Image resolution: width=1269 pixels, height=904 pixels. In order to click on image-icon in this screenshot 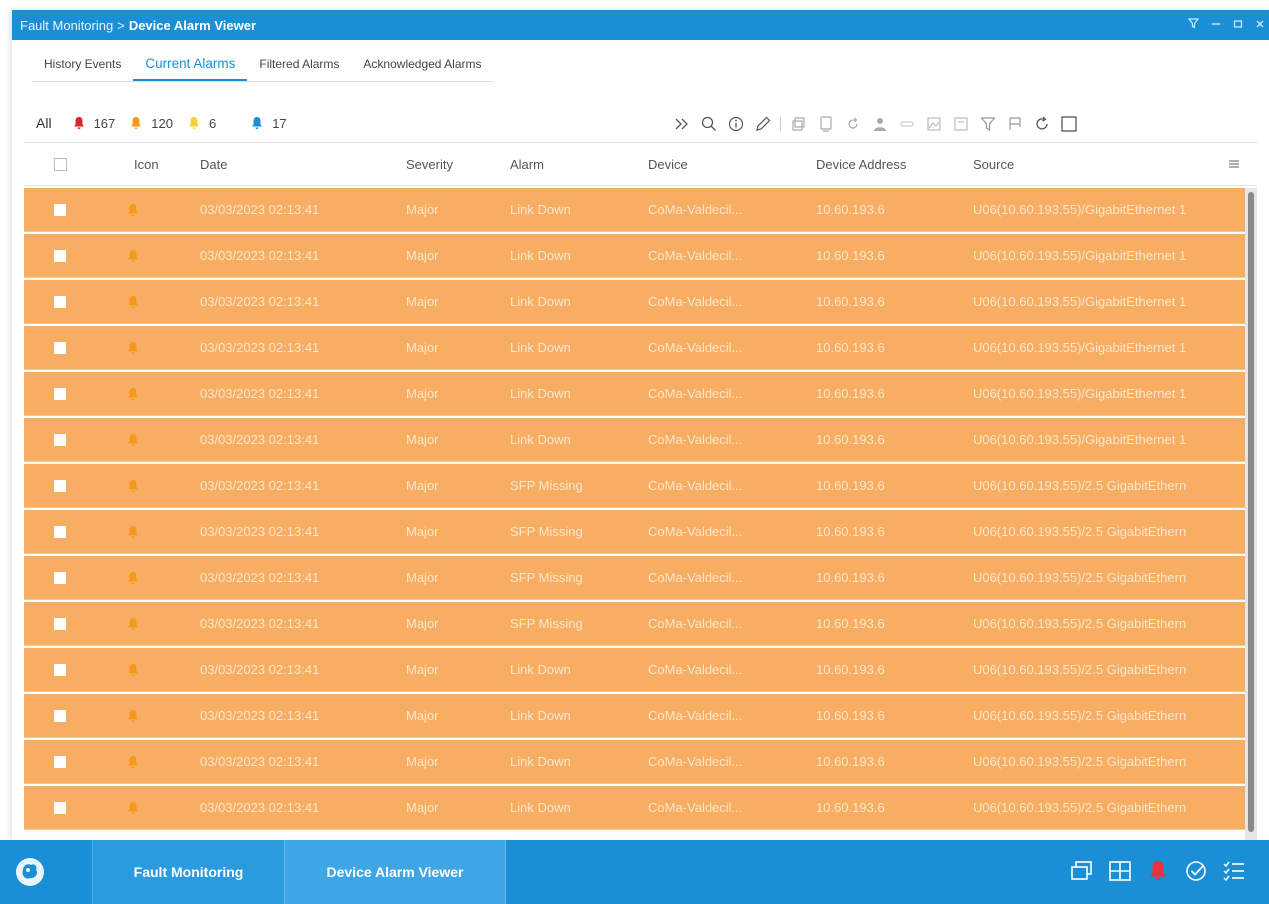, I will do `click(933, 124)`.